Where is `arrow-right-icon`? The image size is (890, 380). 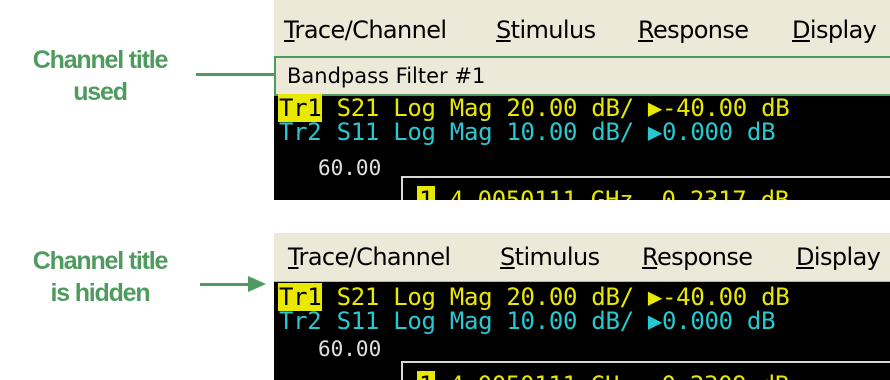
arrow-right-icon is located at coordinates (257, 284).